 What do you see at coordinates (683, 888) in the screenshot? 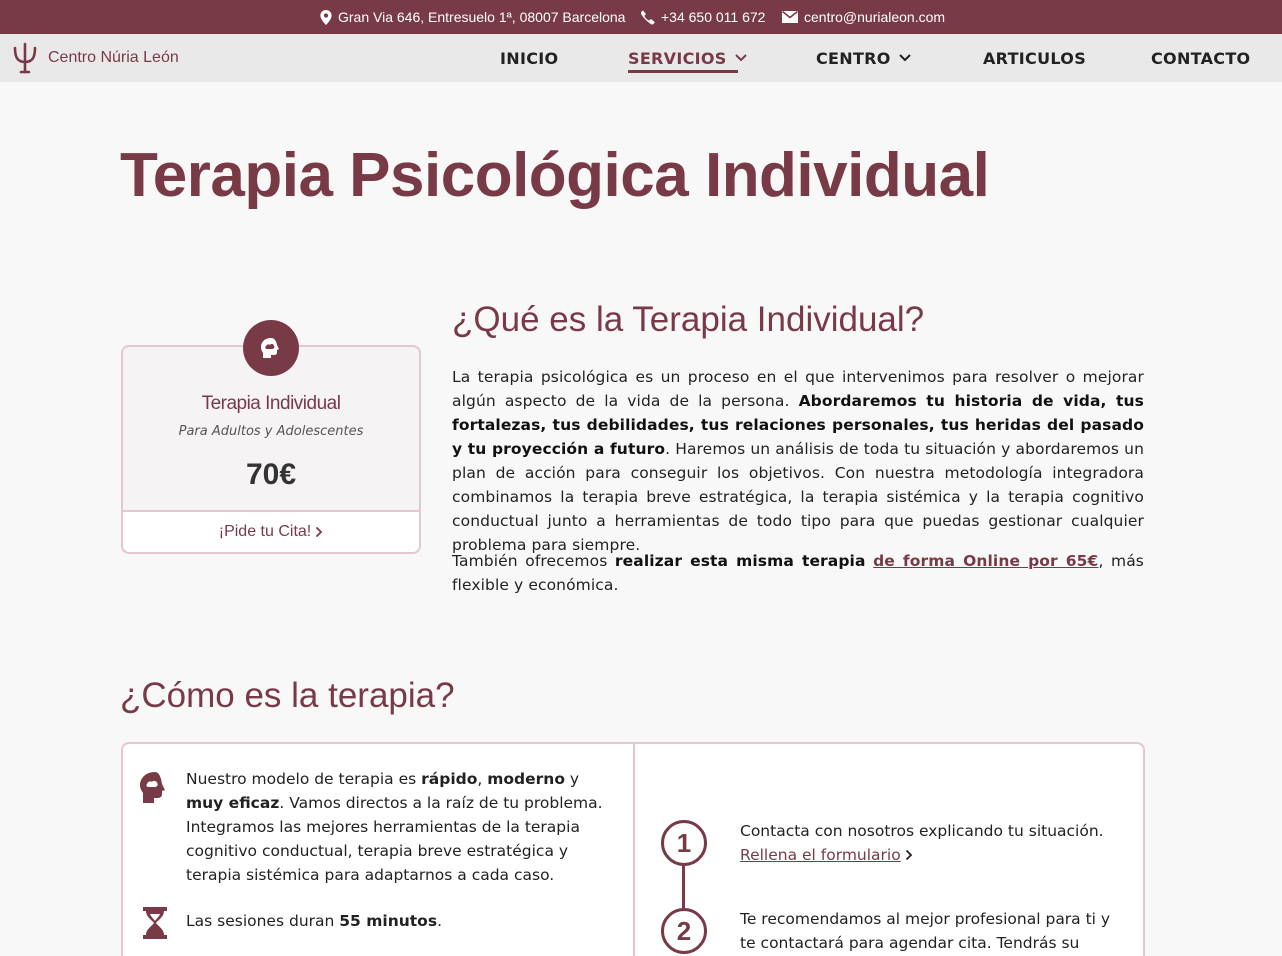
I see `step-connector` at bounding box center [683, 888].